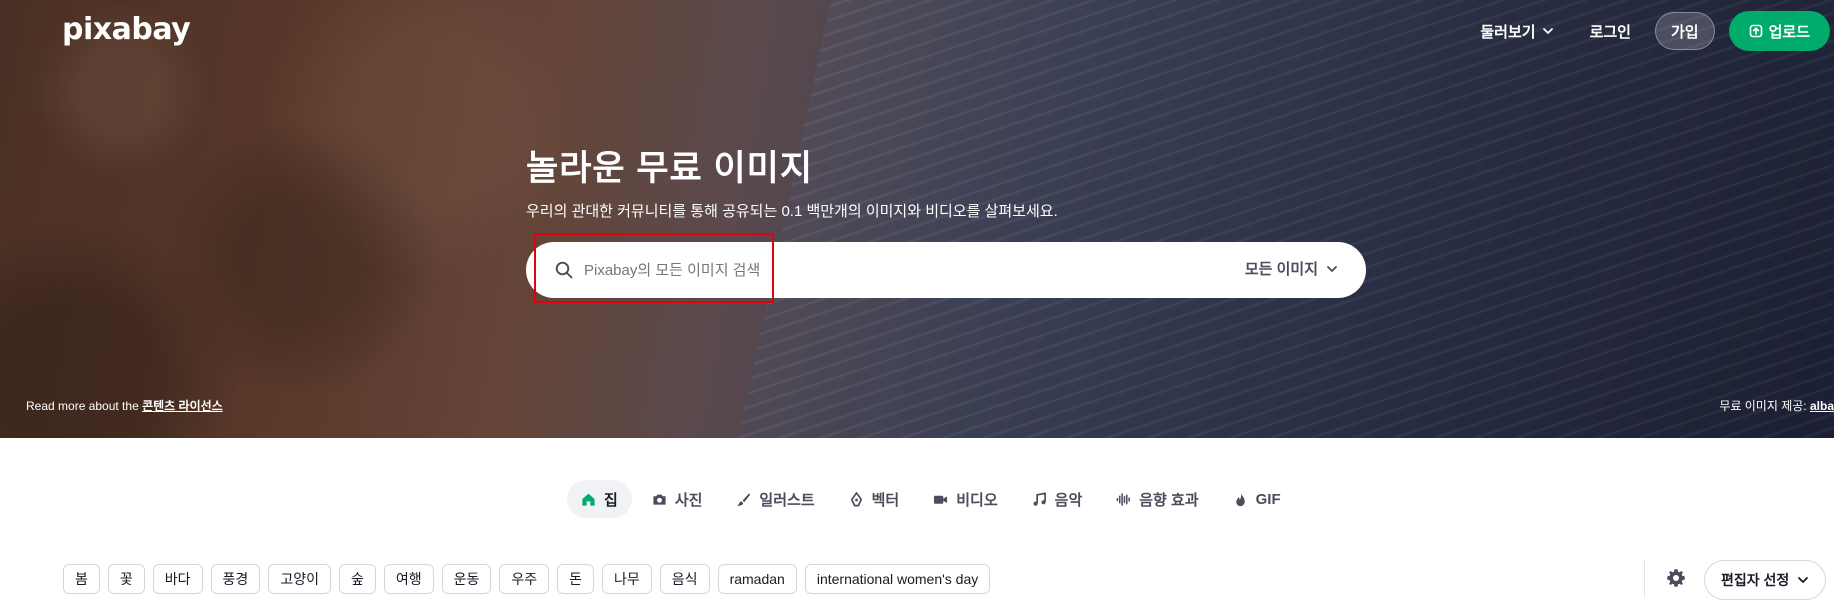 The height and width of the screenshot is (612, 1834). What do you see at coordinates (1648, 31) in the screenshot?
I see `top-navigation: 둘러보기 로그인 가입 업로드` at bounding box center [1648, 31].